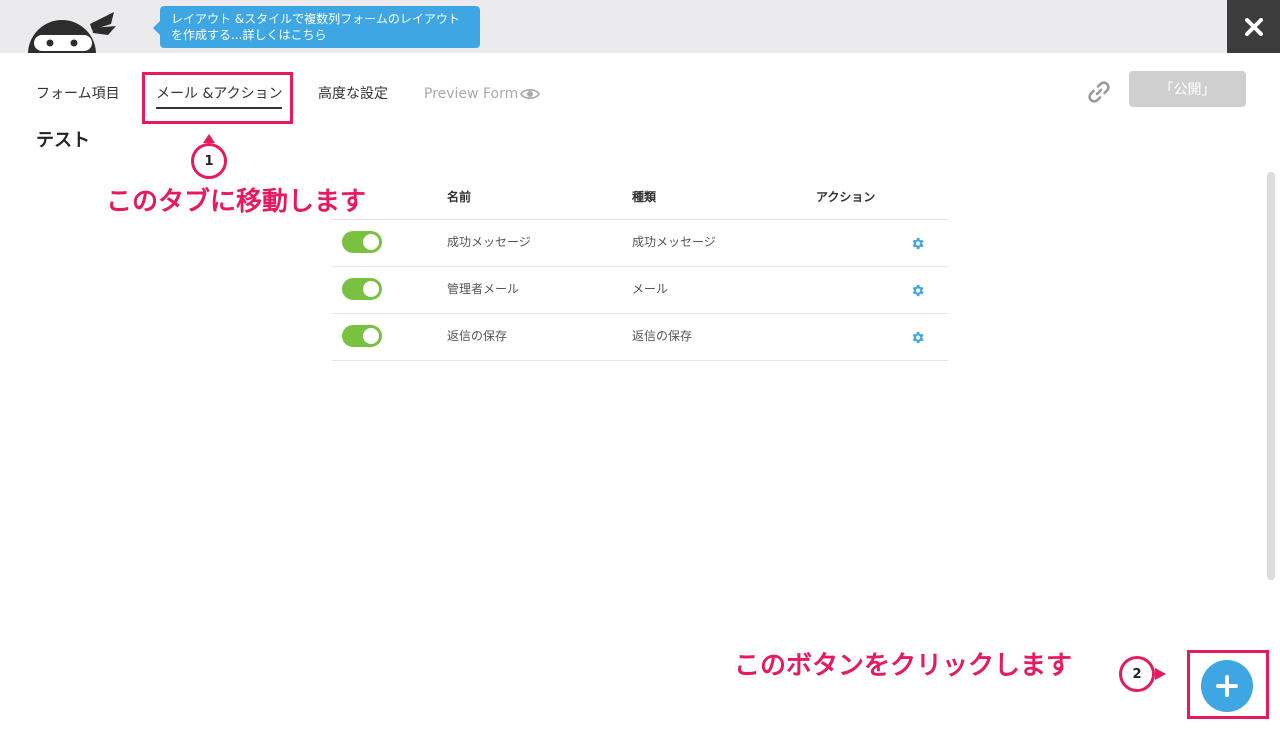  Describe the element at coordinates (236, 202) in the screenshot. I see `annotation-text-1: このタブに移動します` at that location.